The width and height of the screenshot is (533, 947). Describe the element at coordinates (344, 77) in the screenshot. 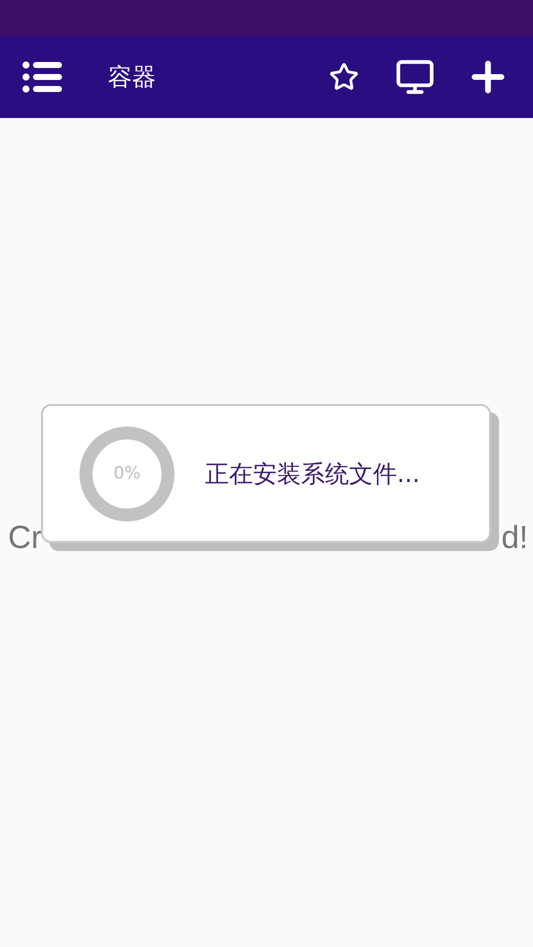

I see `star-icon` at that location.